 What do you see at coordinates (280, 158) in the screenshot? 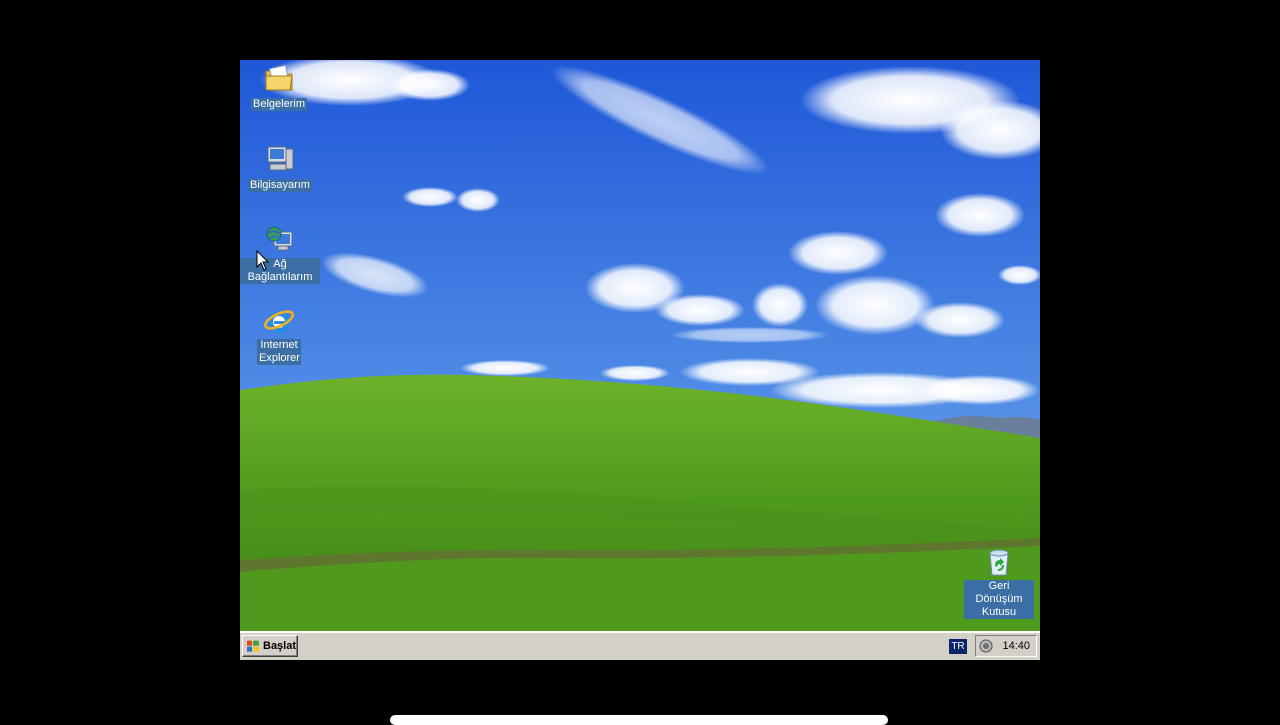
I see `my-computer-icon` at bounding box center [280, 158].